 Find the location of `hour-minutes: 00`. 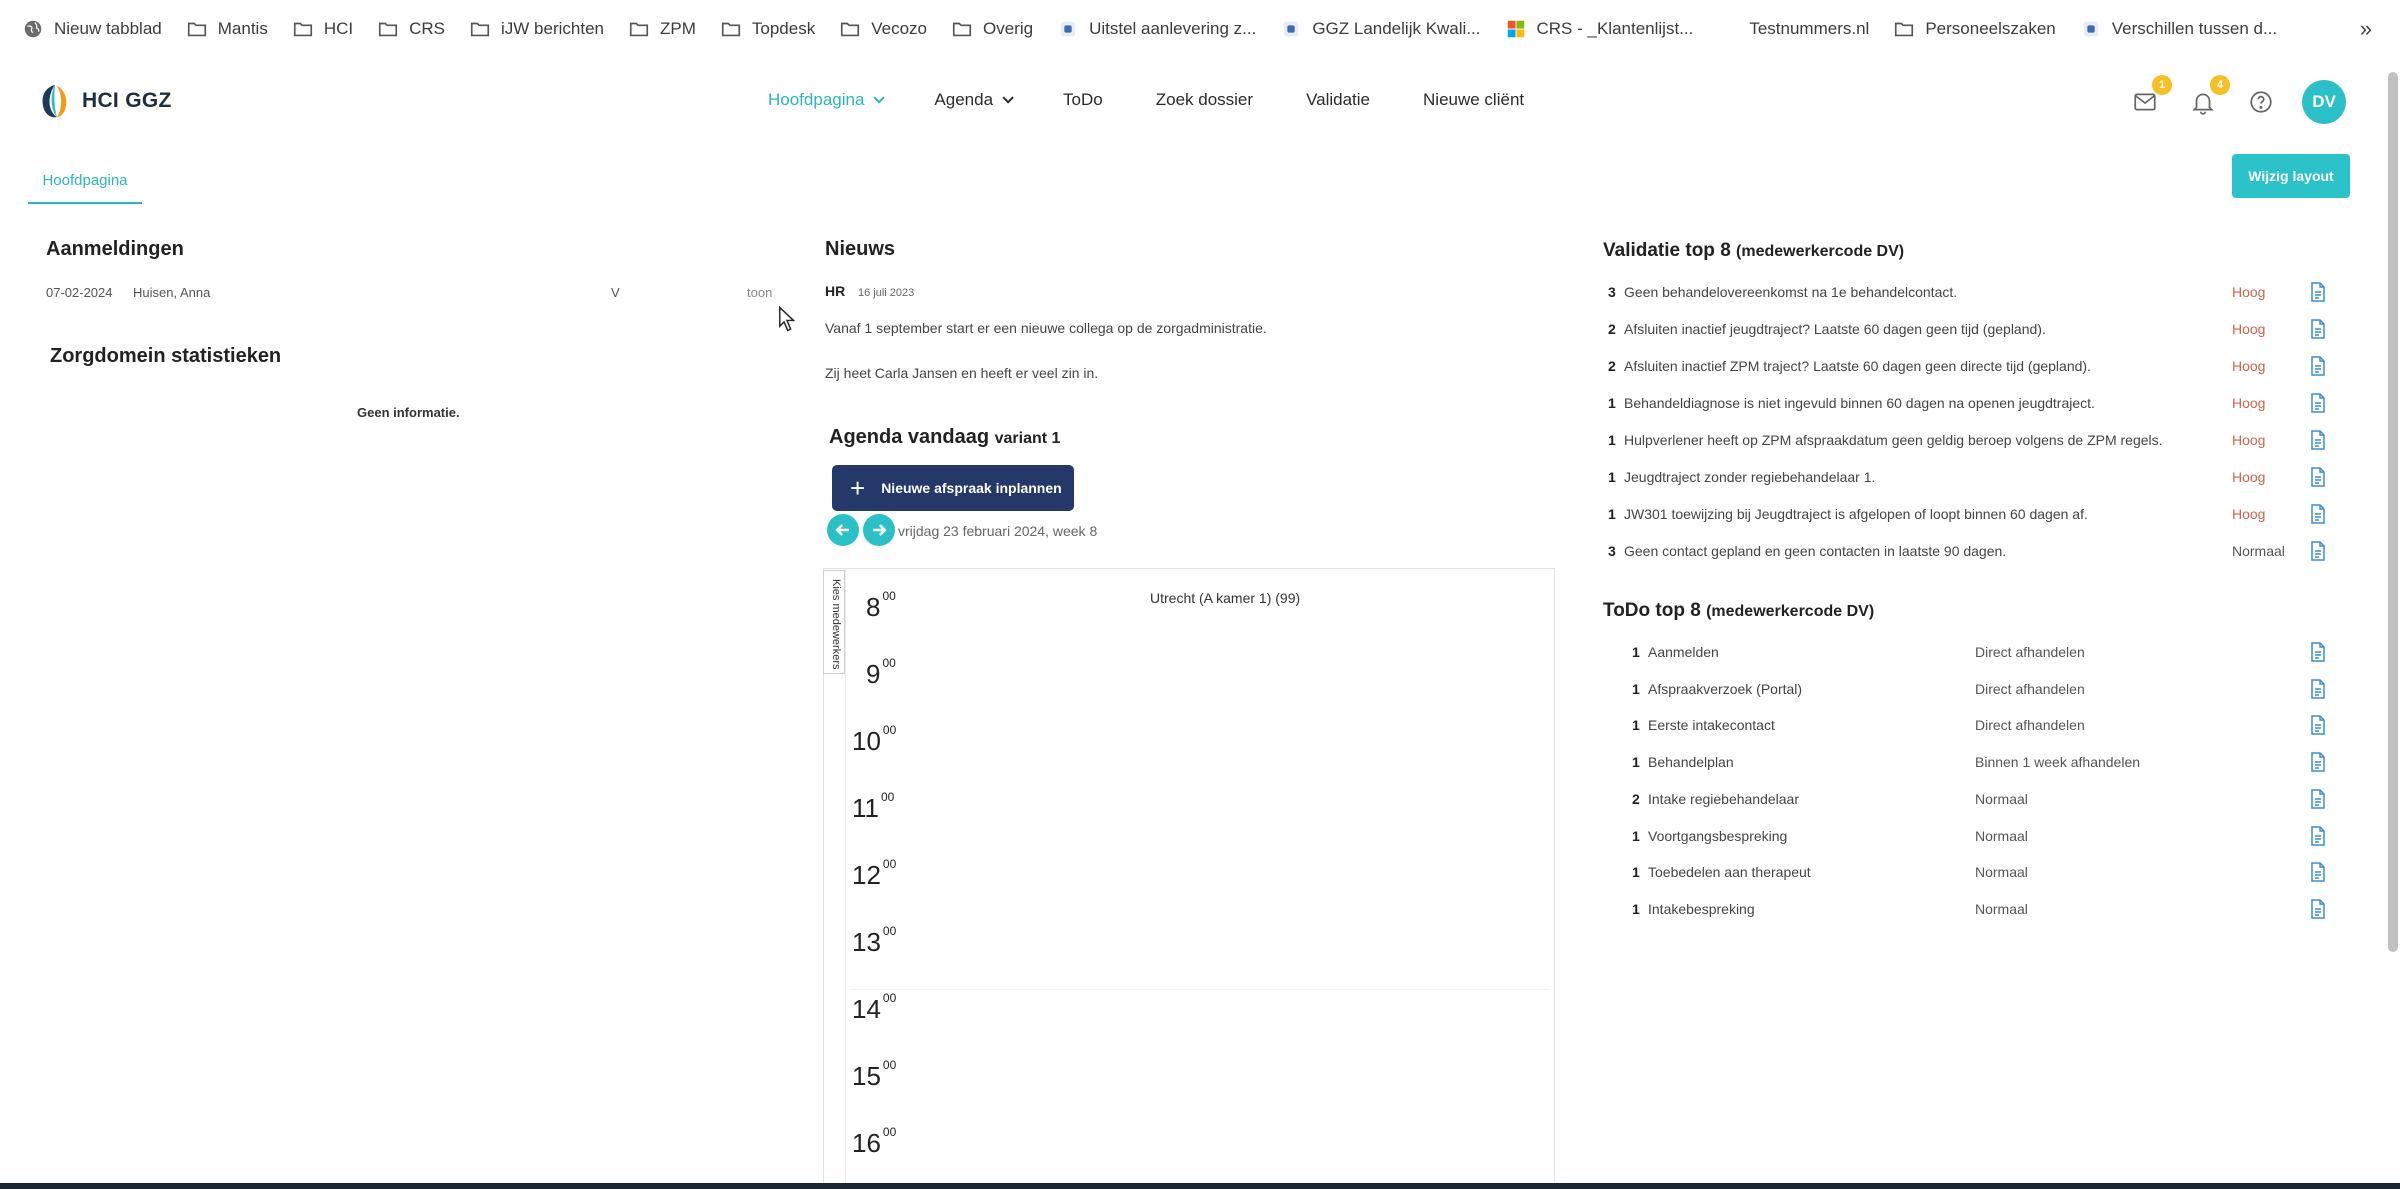

hour-minutes: 00 is located at coordinates (889, 730).